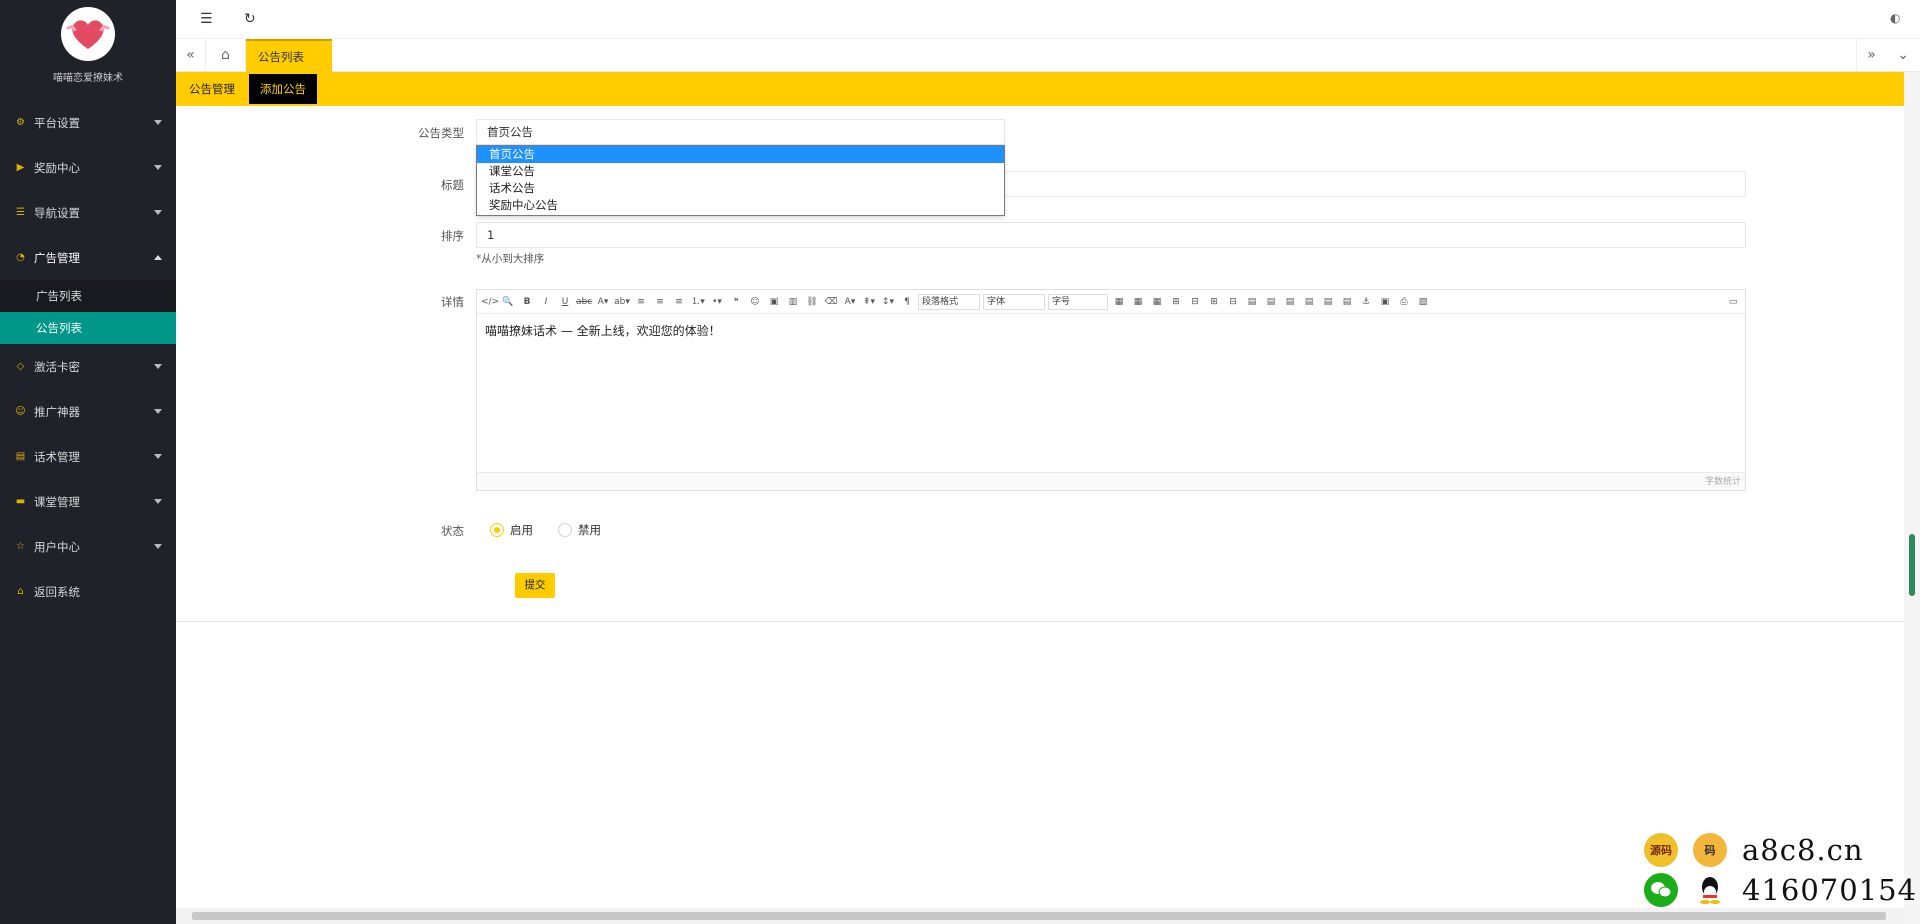 The width and height of the screenshot is (1920, 924). I want to click on merge-down-icon: ▤, so click(1290, 302).